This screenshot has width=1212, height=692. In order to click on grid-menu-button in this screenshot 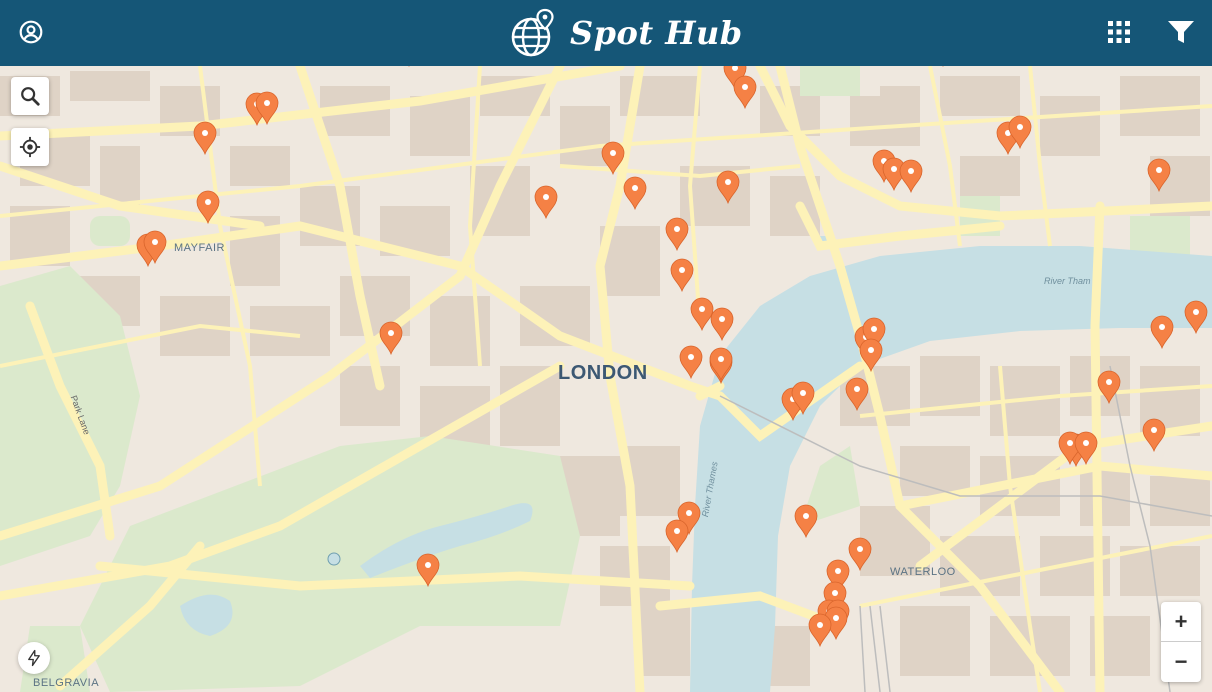, I will do `click(1119, 32)`.